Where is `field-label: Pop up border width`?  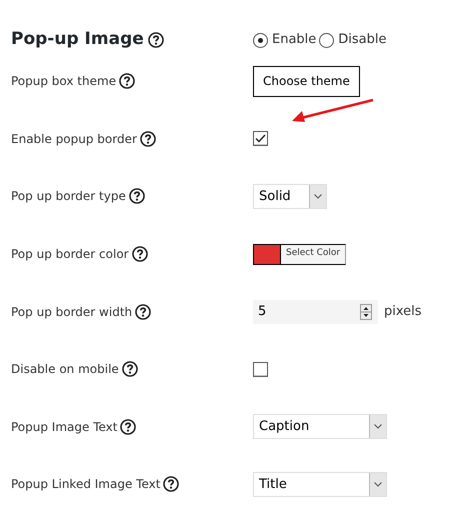 field-label: Pop up border width is located at coordinates (71, 312).